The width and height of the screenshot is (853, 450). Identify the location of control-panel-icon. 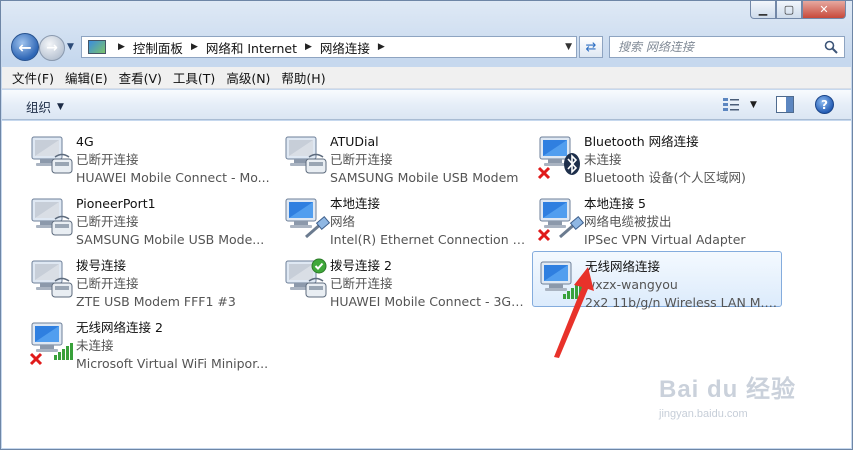
(97, 47).